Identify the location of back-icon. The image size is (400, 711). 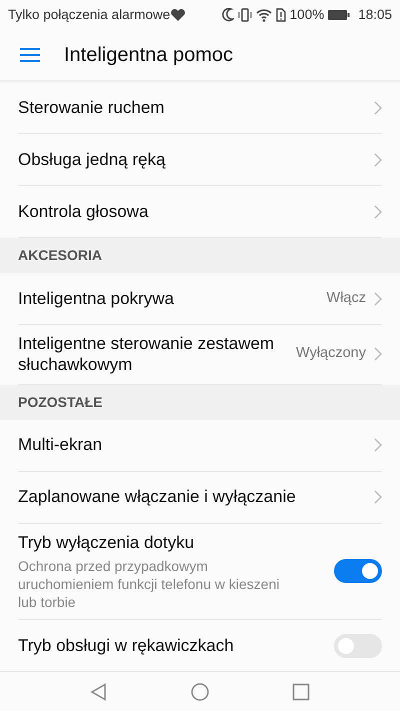
(99, 691).